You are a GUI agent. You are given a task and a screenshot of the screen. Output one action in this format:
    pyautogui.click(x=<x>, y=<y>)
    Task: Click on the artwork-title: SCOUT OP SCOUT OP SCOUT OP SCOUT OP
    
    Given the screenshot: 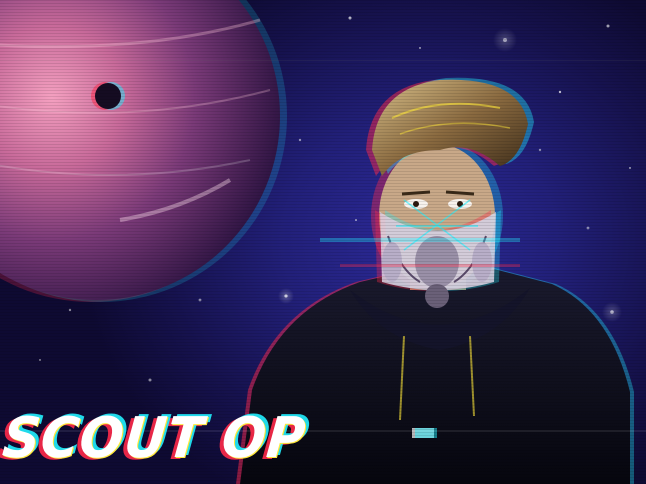 What is the action you would take?
    pyautogui.click(x=173, y=441)
    